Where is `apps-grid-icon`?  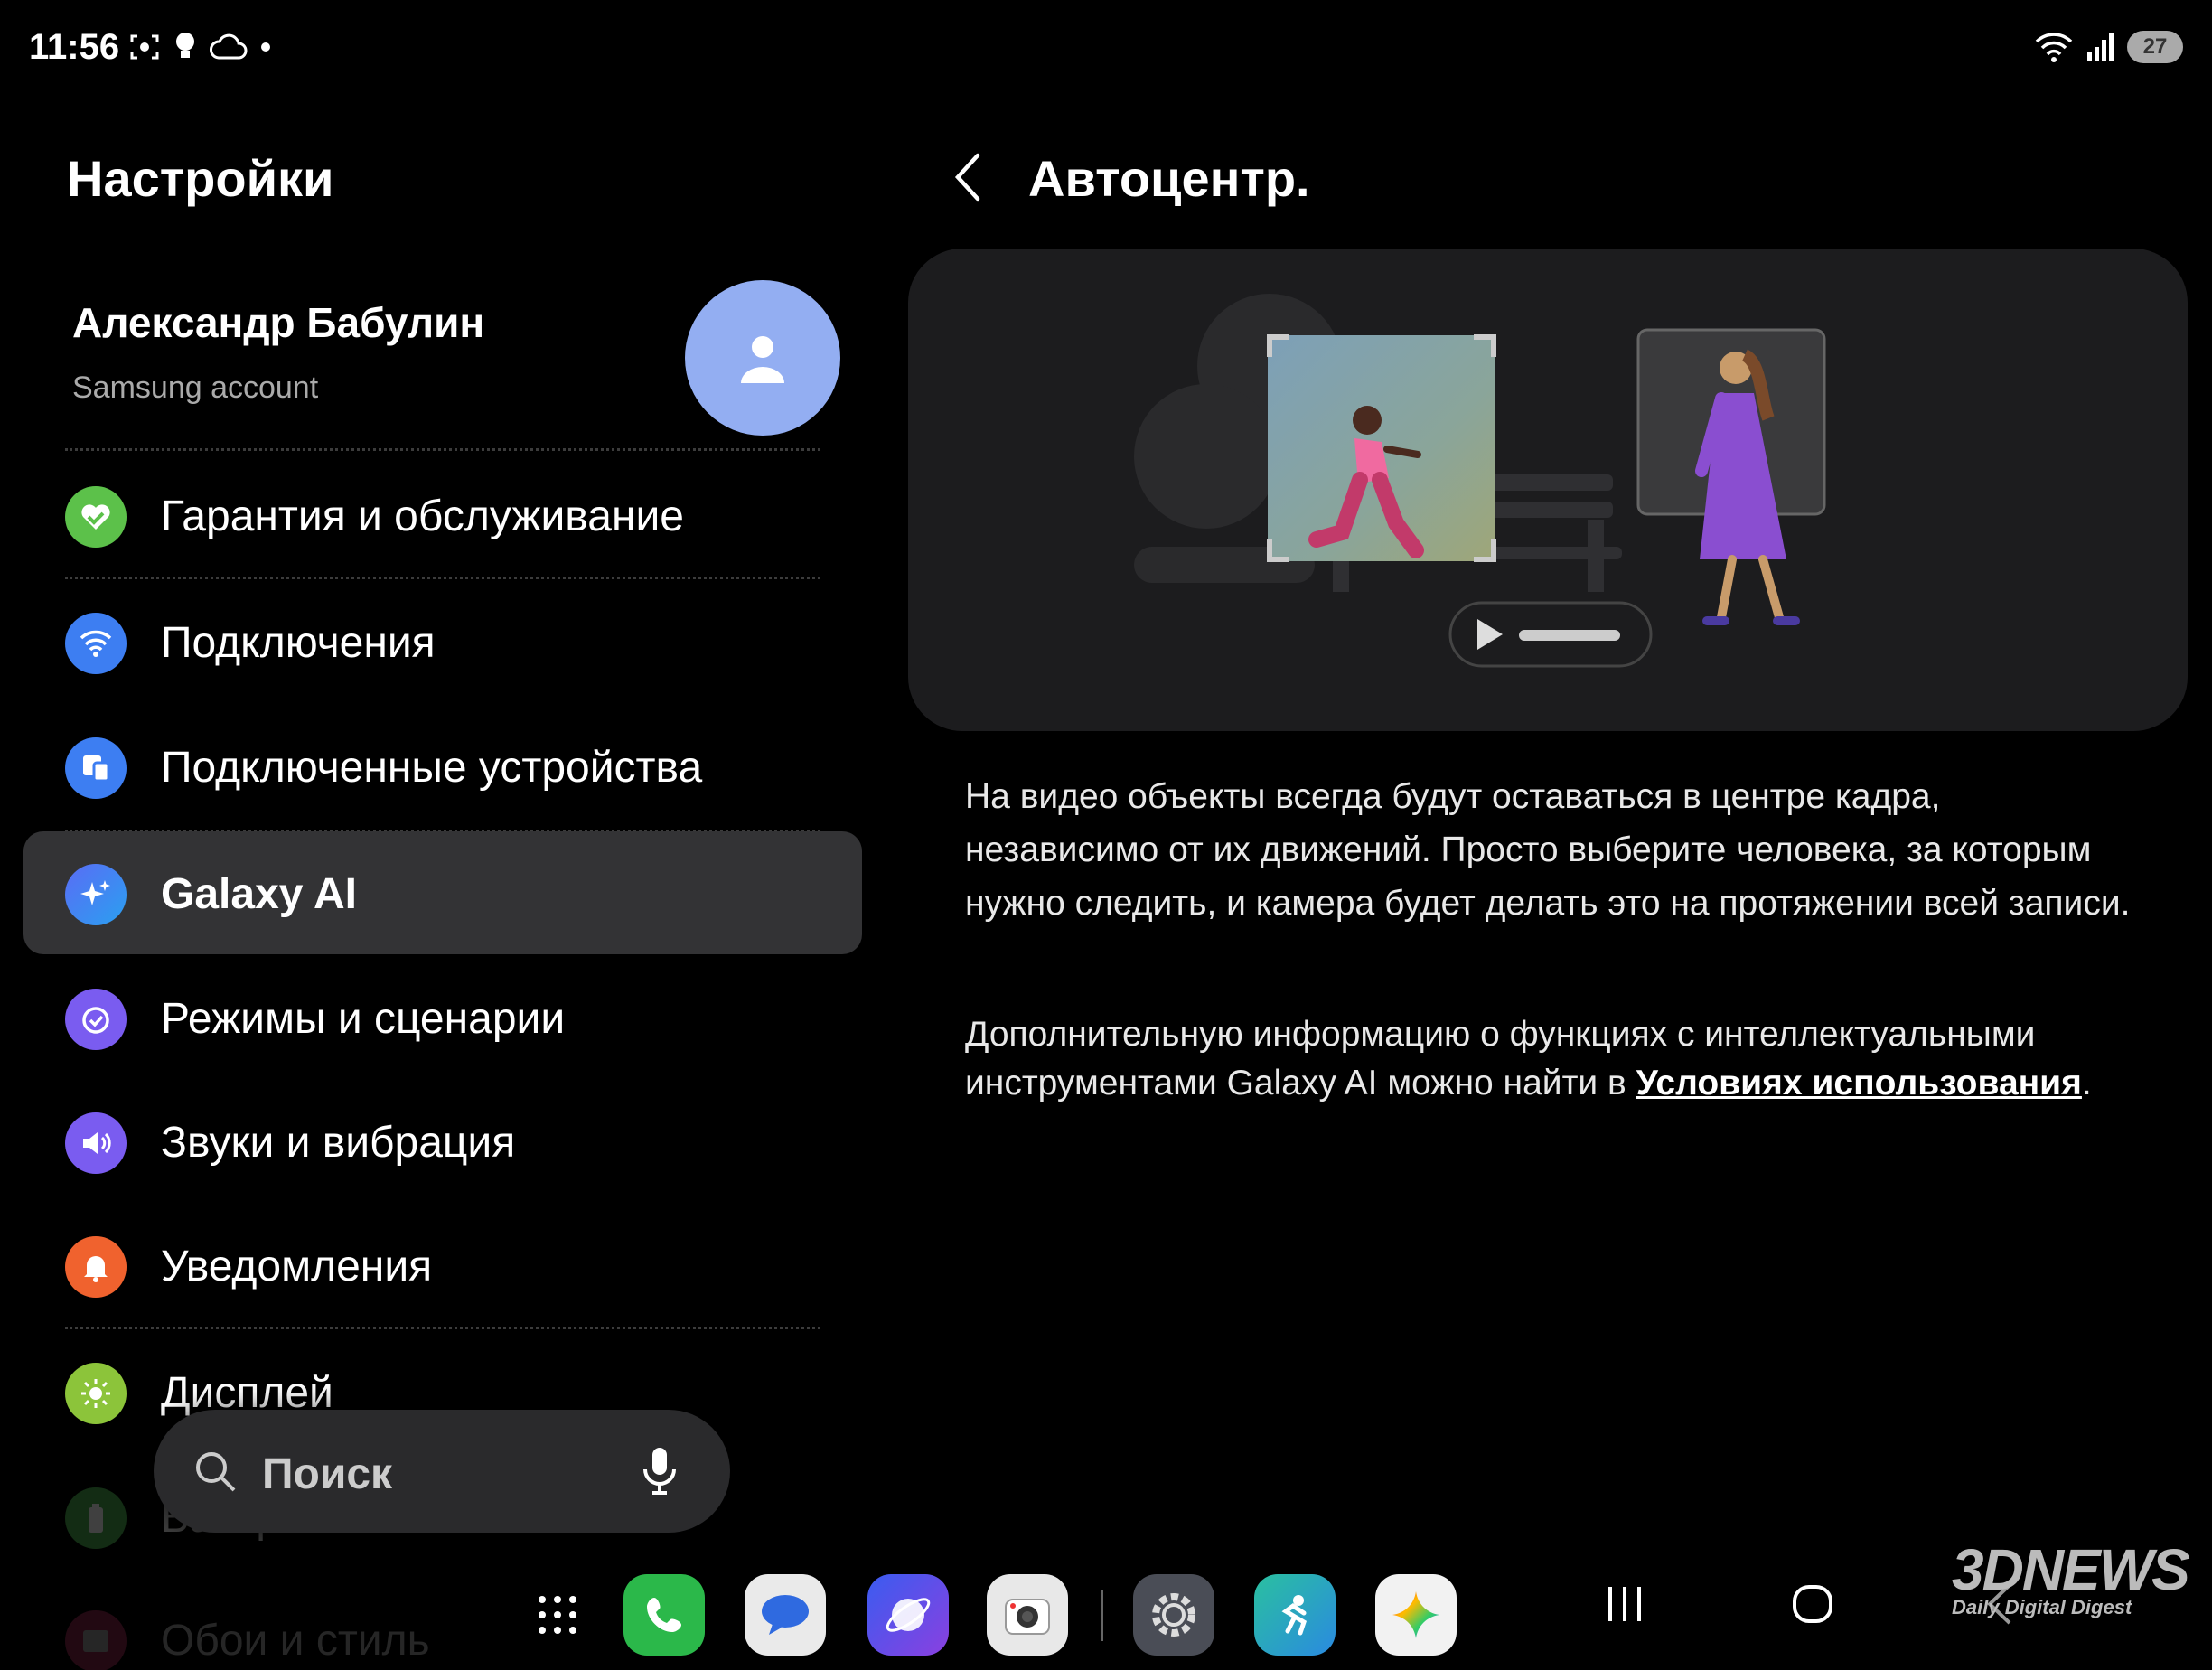 apps-grid-icon is located at coordinates (557, 1615).